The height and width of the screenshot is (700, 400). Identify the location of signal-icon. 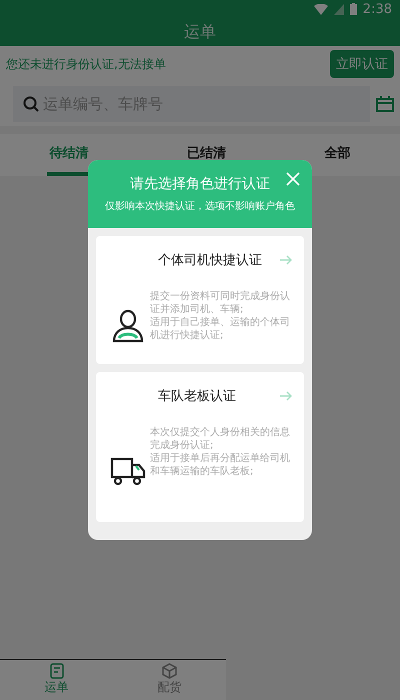
(339, 9).